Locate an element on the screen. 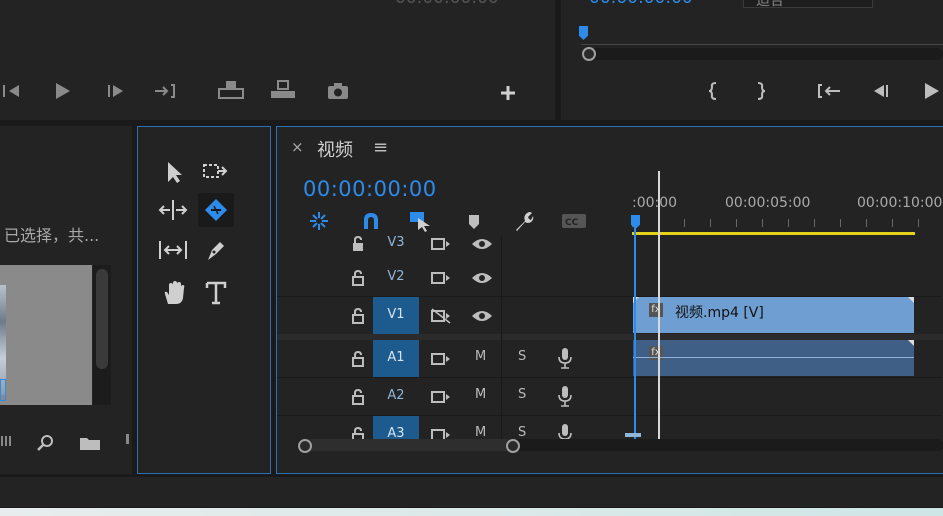 Image resolution: width=943 pixels, height=516 pixels. pen-tool-icon is located at coordinates (216, 250).